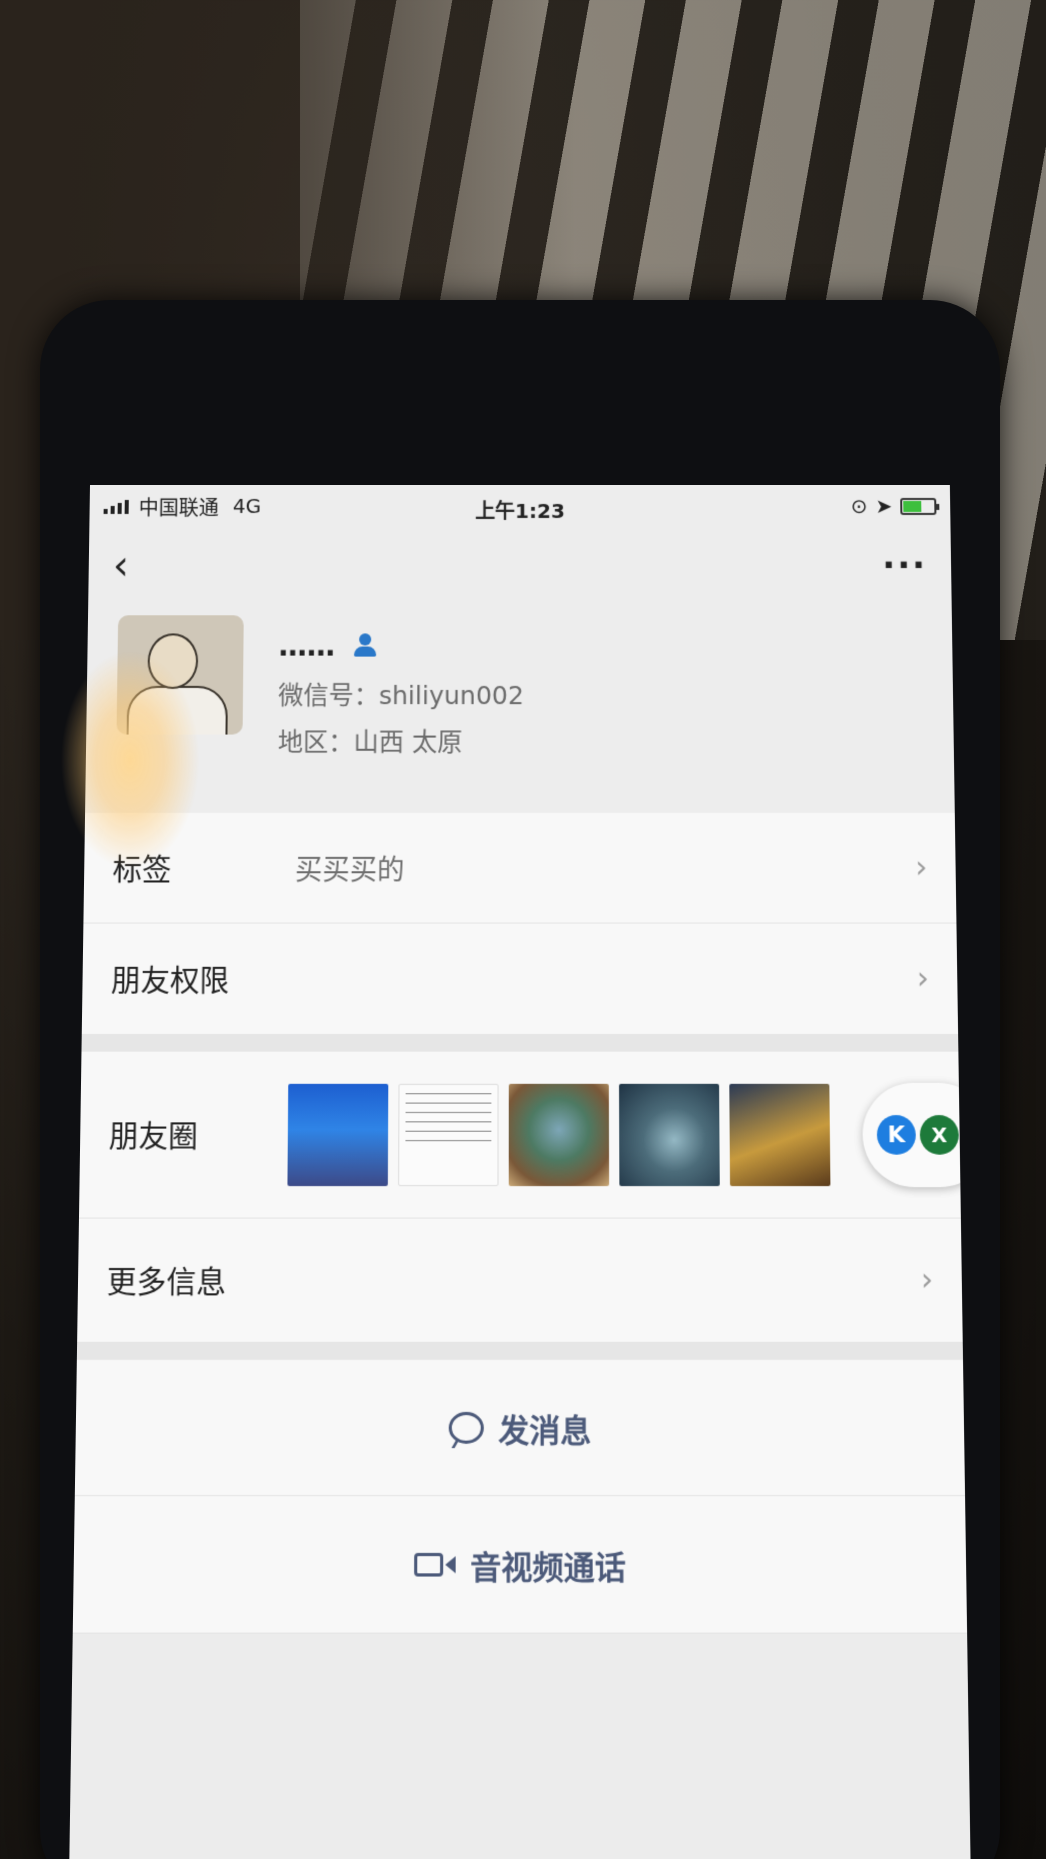 The width and height of the screenshot is (1046, 1859). Describe the element at coordinates (435, 1564) in the screenshot. I see `video-camera-icon` at that location.